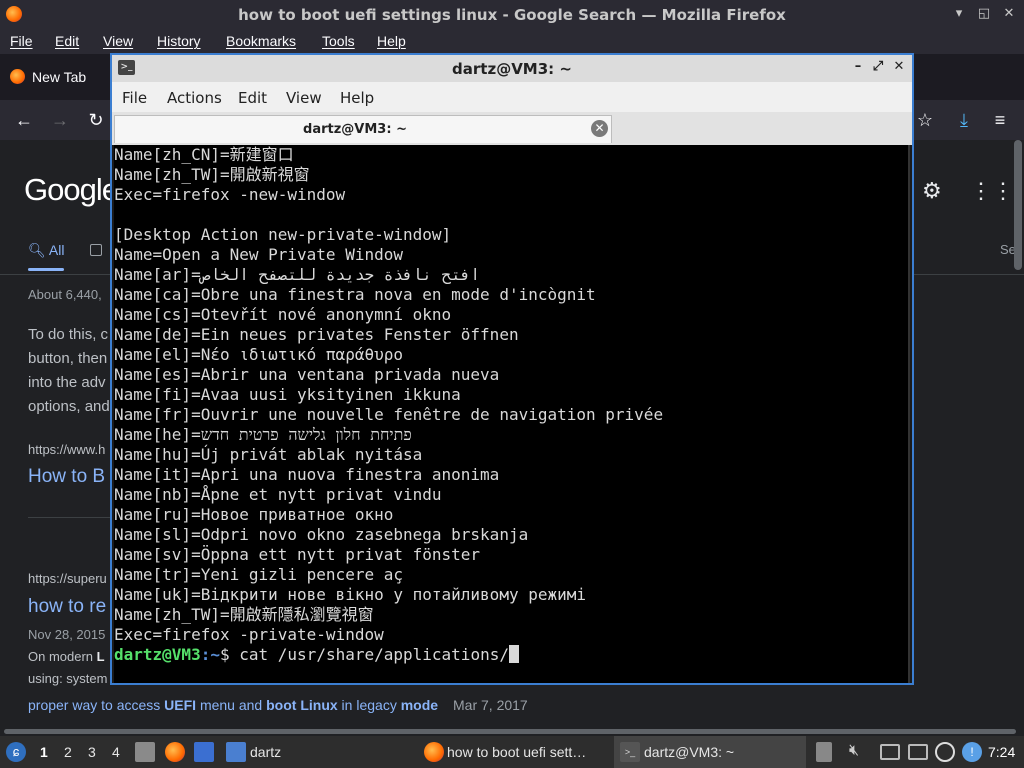 This screenshot has width=1024, height=768. What do you see at coordinates (67, 382) in the screenshot?
I see `snippet-line: into the adv` at bounding box center [67, 382].